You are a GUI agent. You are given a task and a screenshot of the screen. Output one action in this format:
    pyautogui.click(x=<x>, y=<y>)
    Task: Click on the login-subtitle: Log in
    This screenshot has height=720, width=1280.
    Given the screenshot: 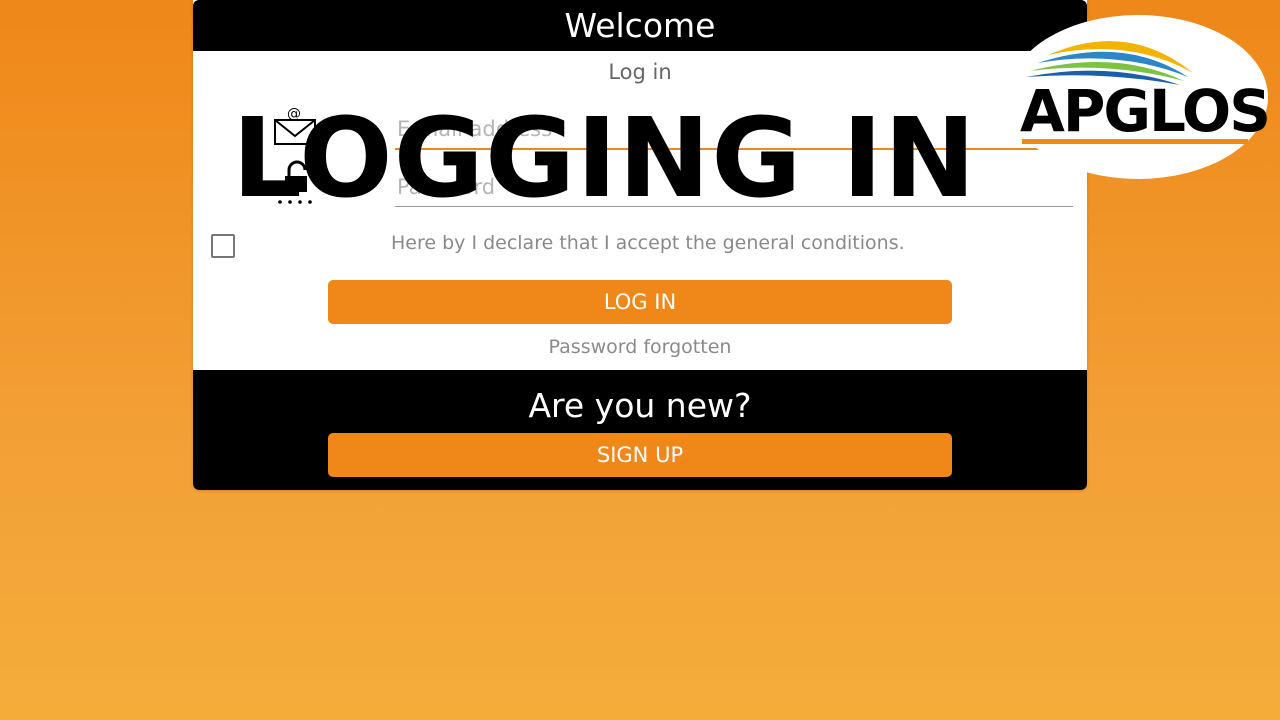 What is the action you would take?
    pyautogui.click(x=640, y=72)
    